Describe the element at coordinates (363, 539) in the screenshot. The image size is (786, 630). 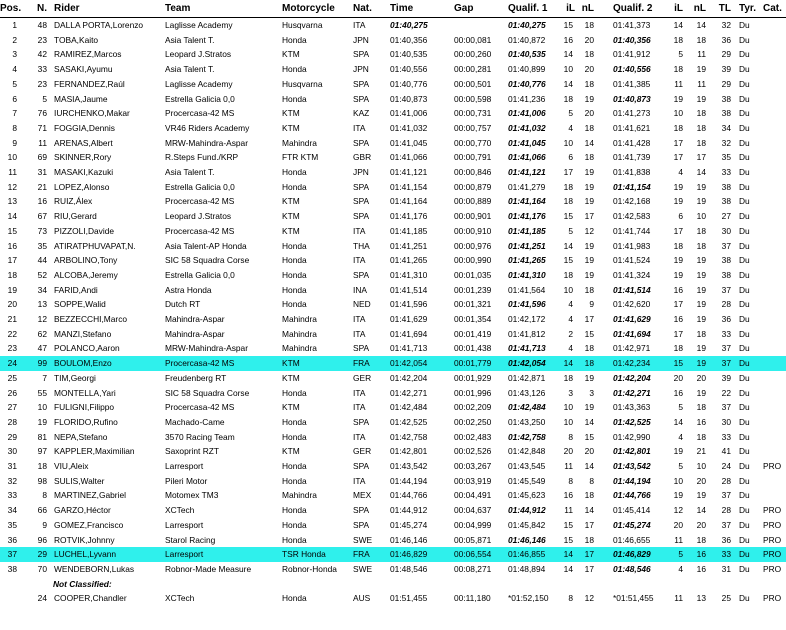
I see `cell-nat: SWE` at that location.